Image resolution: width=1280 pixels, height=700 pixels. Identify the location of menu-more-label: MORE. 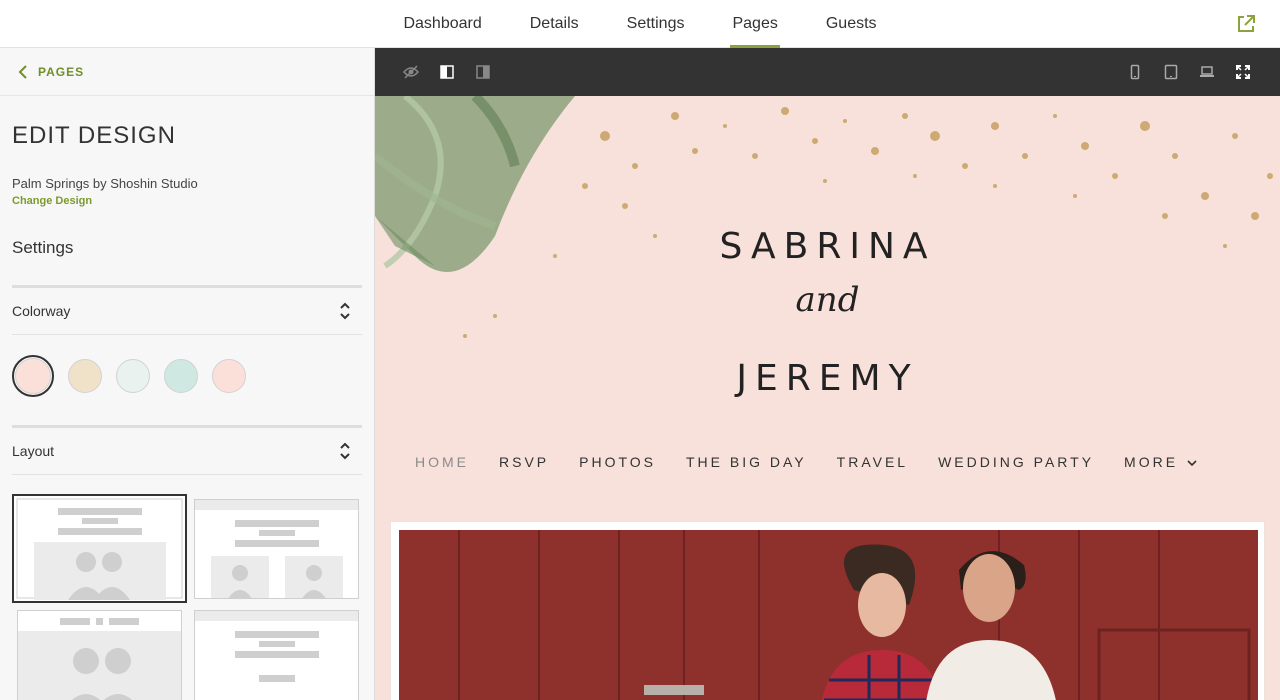
(1151, 462).